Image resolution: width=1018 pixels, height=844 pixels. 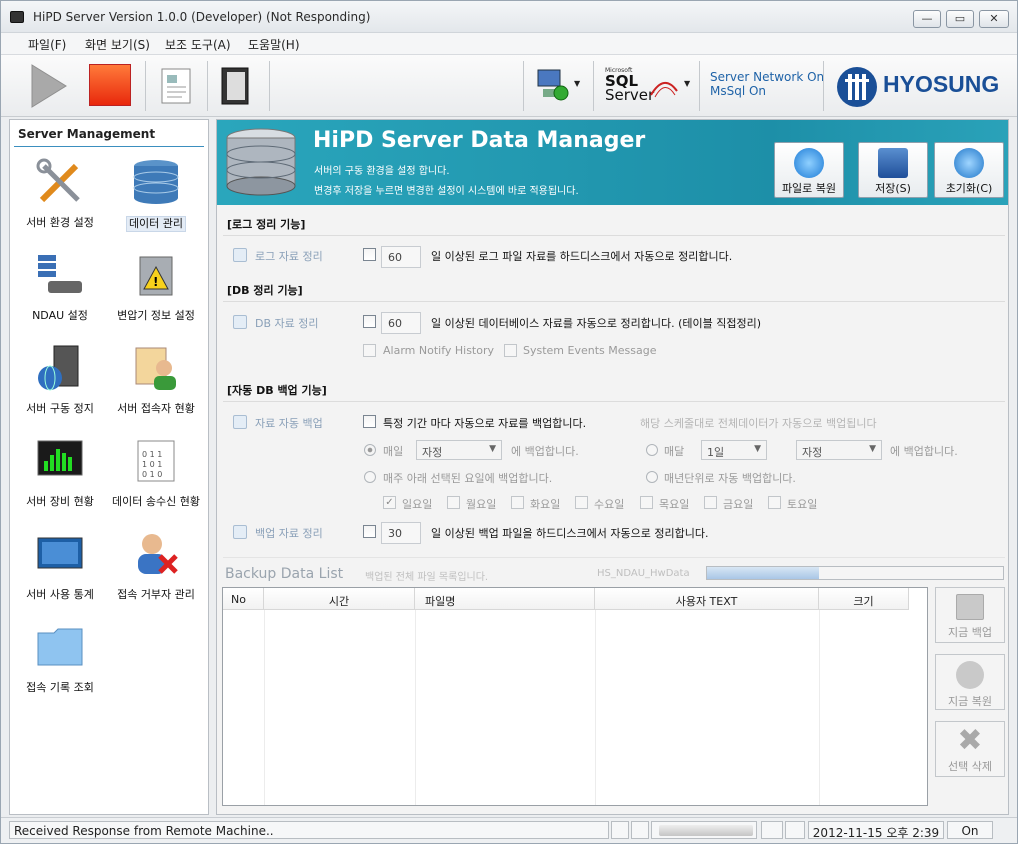 What do you see at coordinates (152, 454) in the screenshot?
I see `svg-text: 0 1 1` at bounding box center [152, 454].